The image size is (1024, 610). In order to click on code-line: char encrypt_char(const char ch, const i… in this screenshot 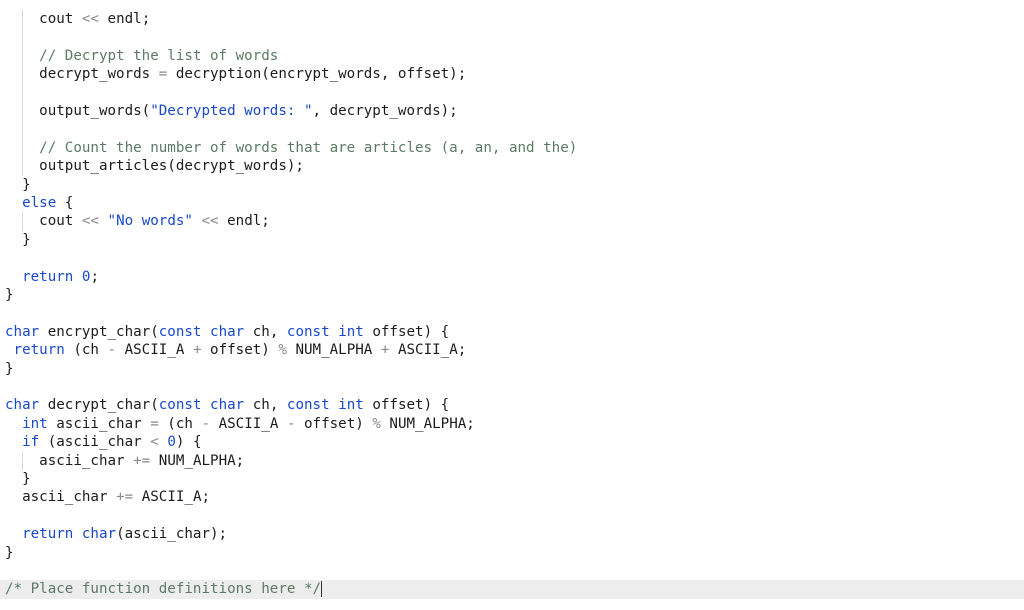, I will do `click(512, 332)`.